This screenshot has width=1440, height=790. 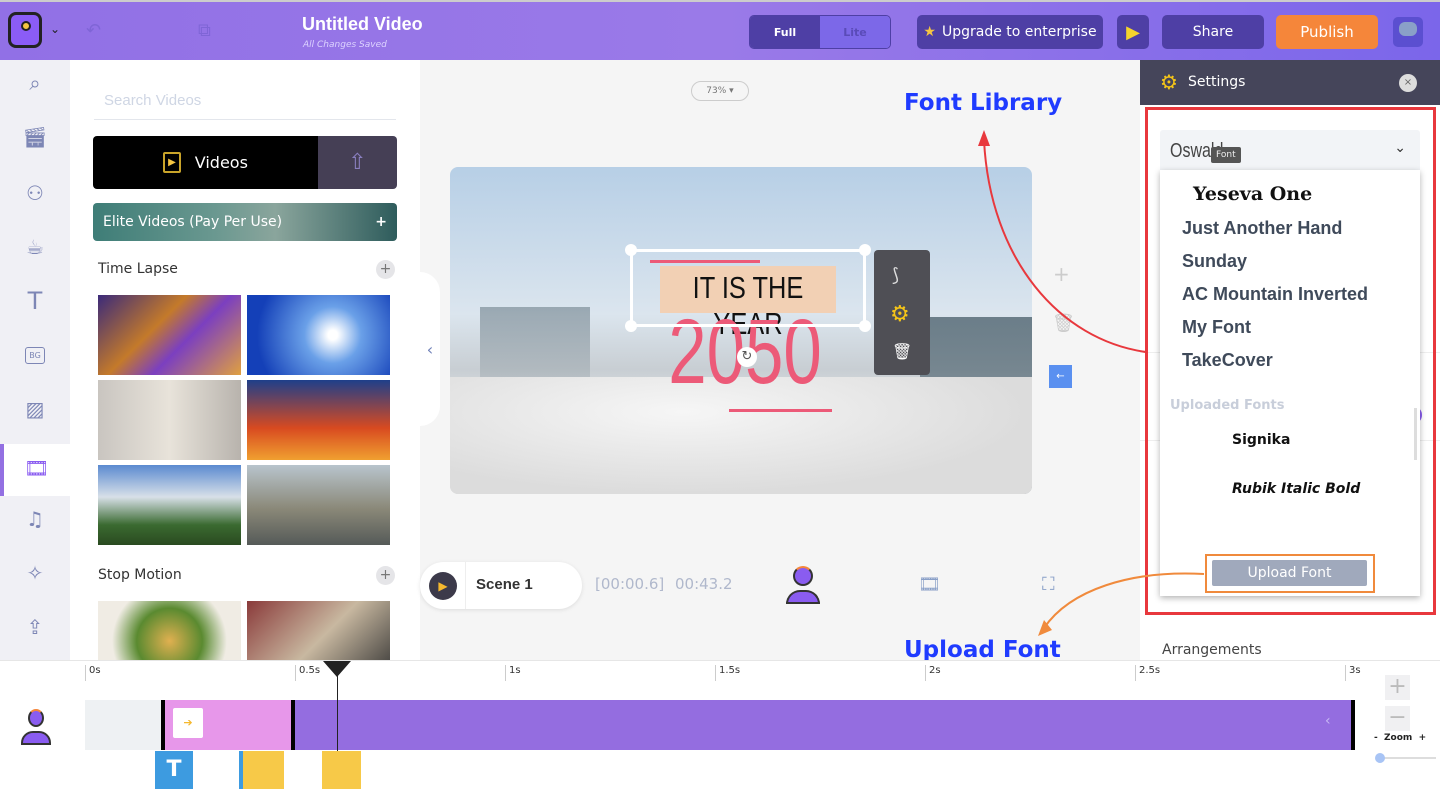 What do you see at coordinates (337, 706) in the screenshot?
I see `playhead` at bounding box center [337, 706].